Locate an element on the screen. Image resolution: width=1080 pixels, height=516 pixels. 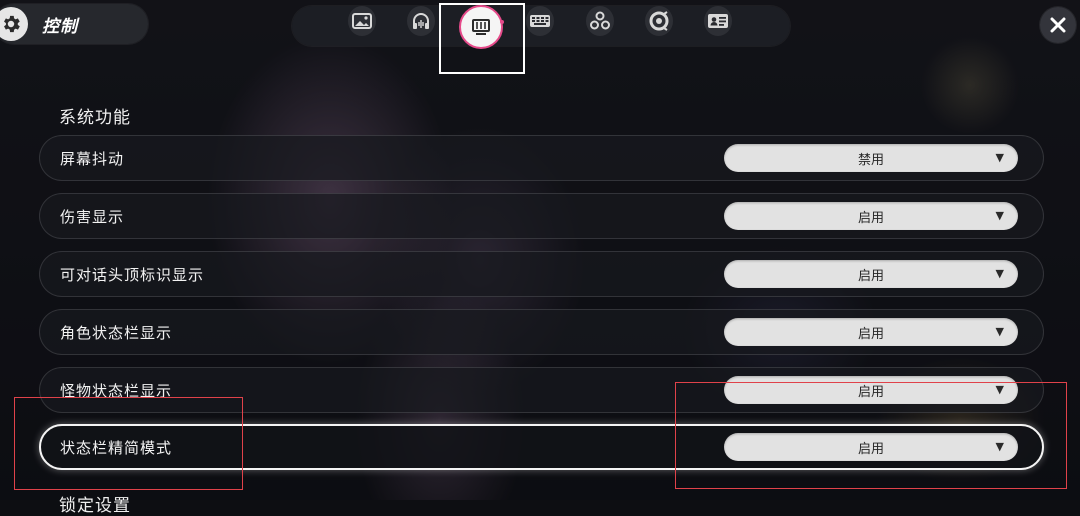
setting-row-screen-shake: 屏幕抖动 禁用 ▼ is located at coordinates (541, 158).